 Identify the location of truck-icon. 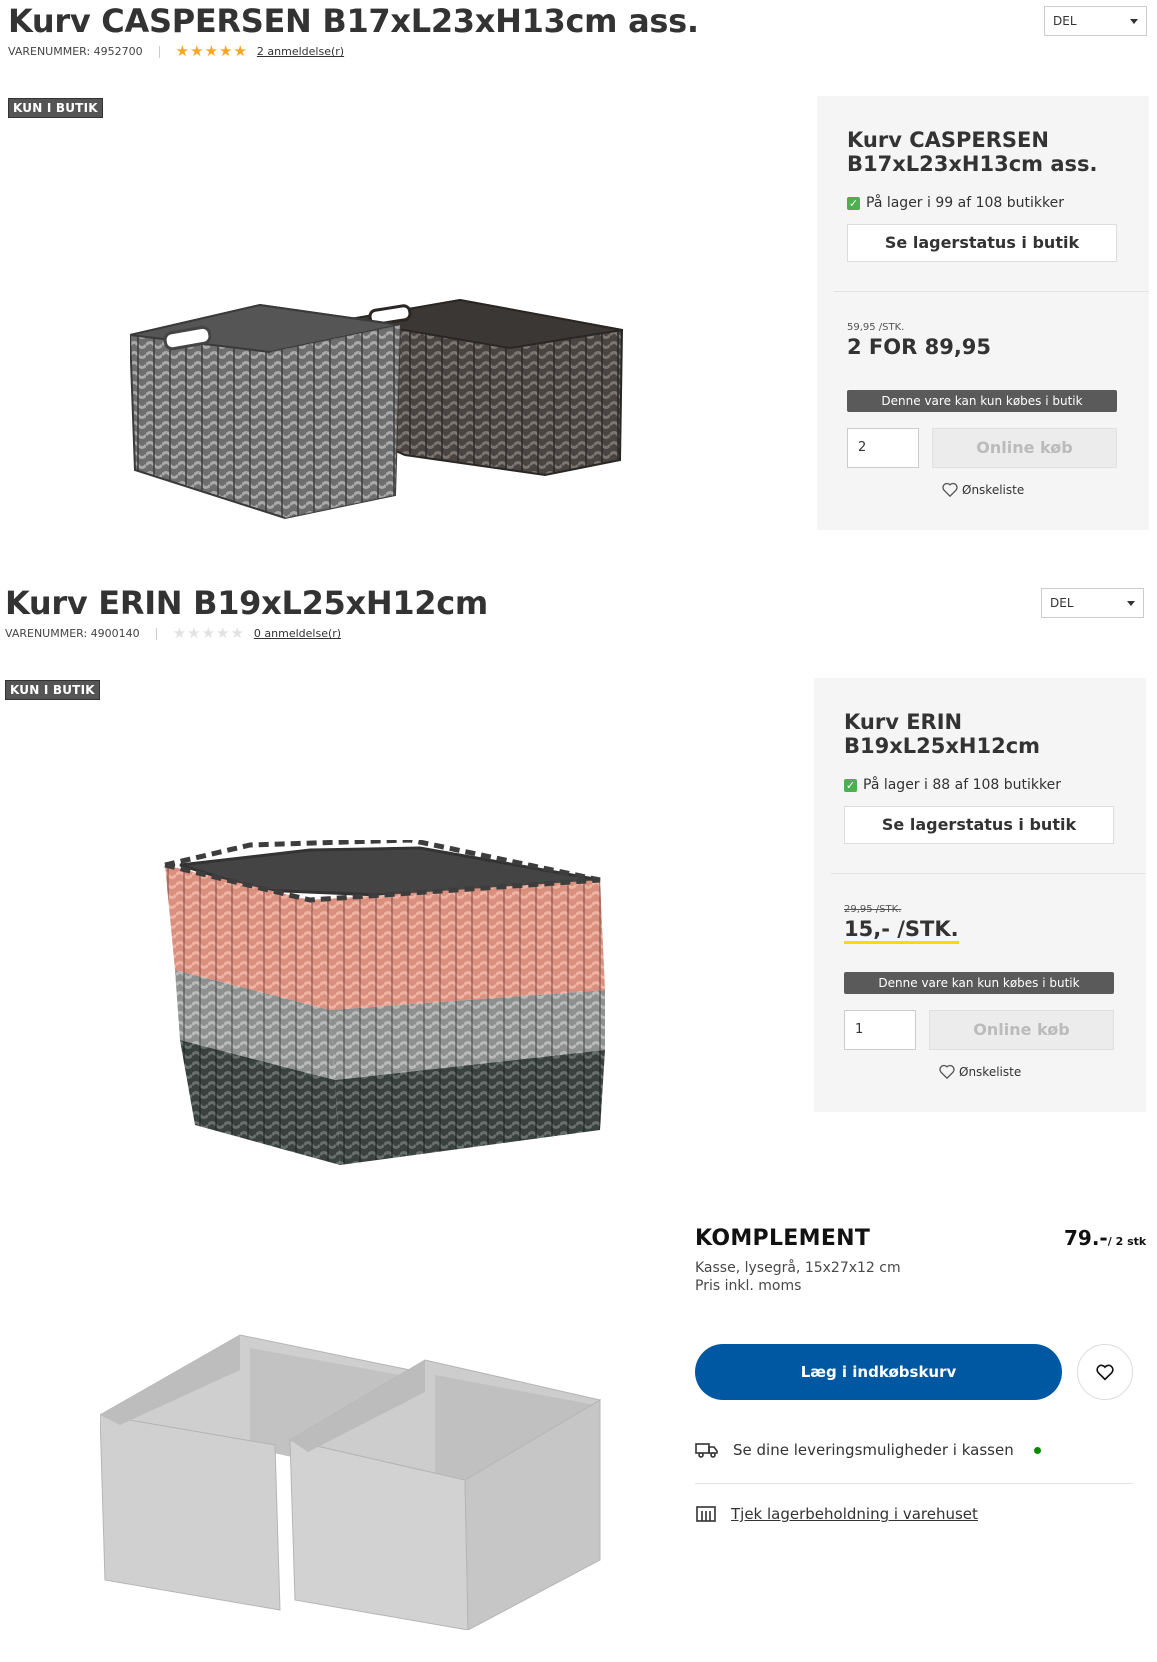
(706, 1450).